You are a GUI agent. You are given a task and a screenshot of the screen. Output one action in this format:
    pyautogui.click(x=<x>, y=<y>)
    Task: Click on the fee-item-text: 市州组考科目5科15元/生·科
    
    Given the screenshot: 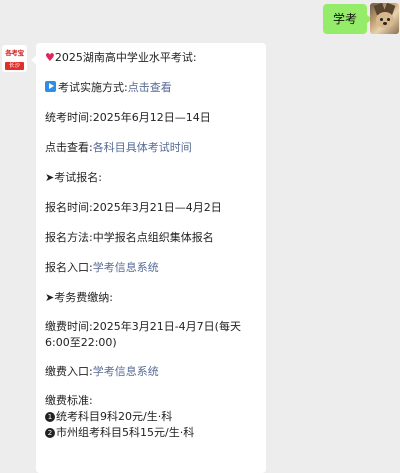 What is the action you would take?
    pyautogui.click(x=125, y=432)
    